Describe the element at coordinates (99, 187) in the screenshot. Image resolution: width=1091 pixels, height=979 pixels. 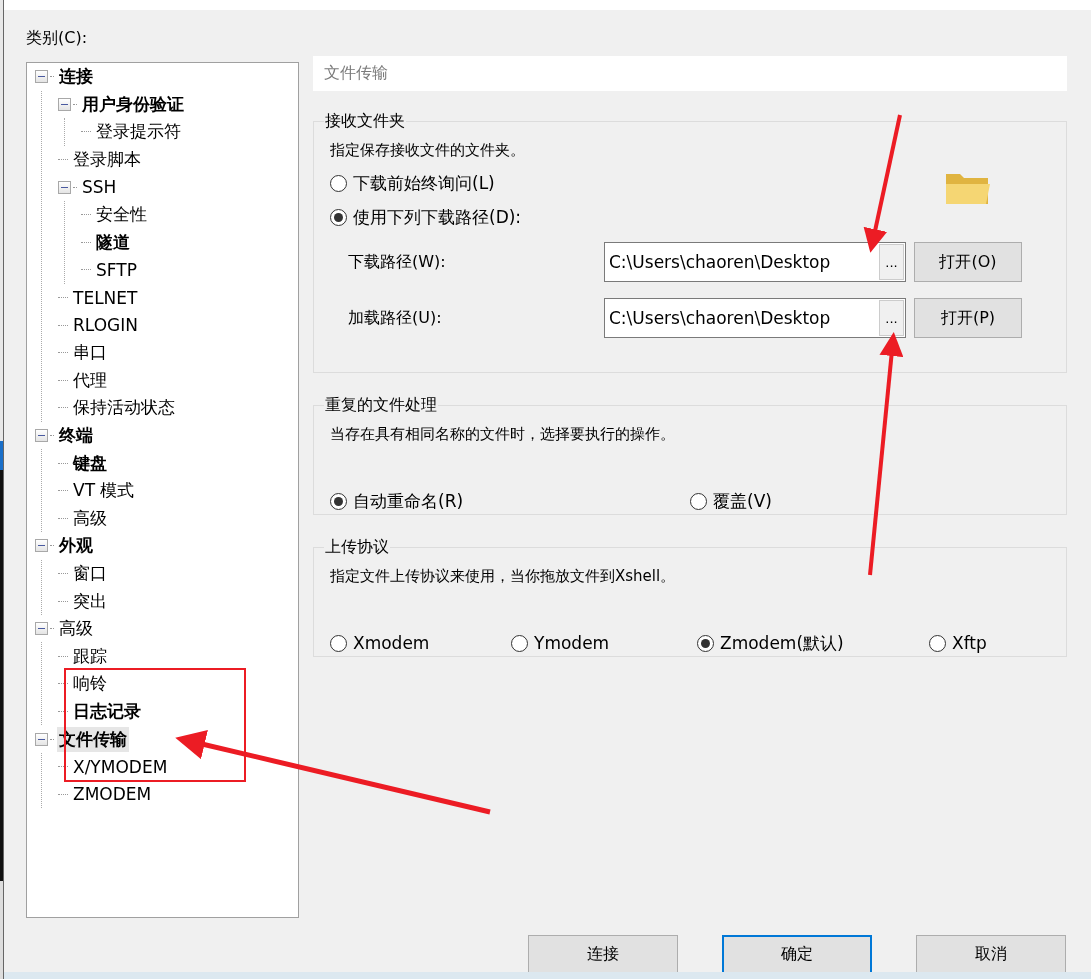
I see `tree-item: SSH` at that location.